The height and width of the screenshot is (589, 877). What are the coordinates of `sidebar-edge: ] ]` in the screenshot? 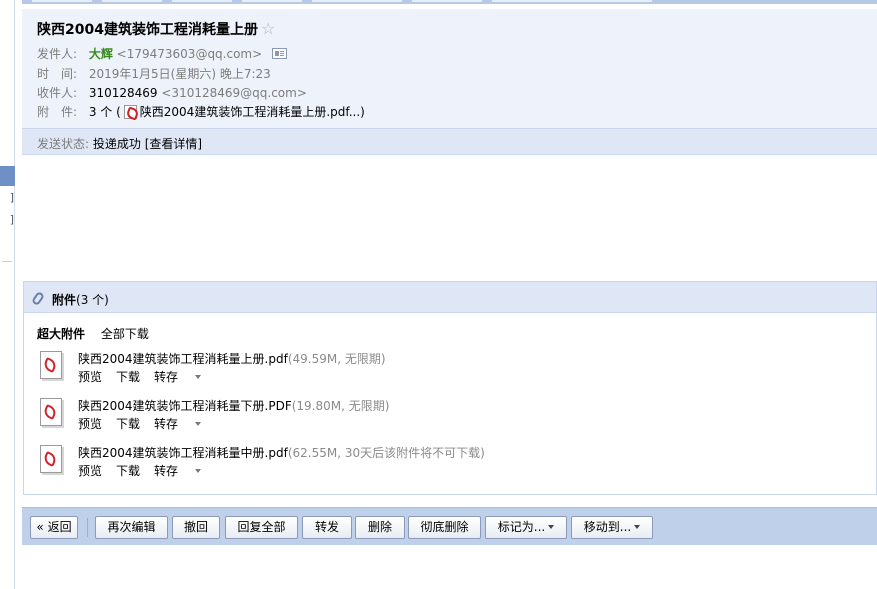 It's located at (7, 294).